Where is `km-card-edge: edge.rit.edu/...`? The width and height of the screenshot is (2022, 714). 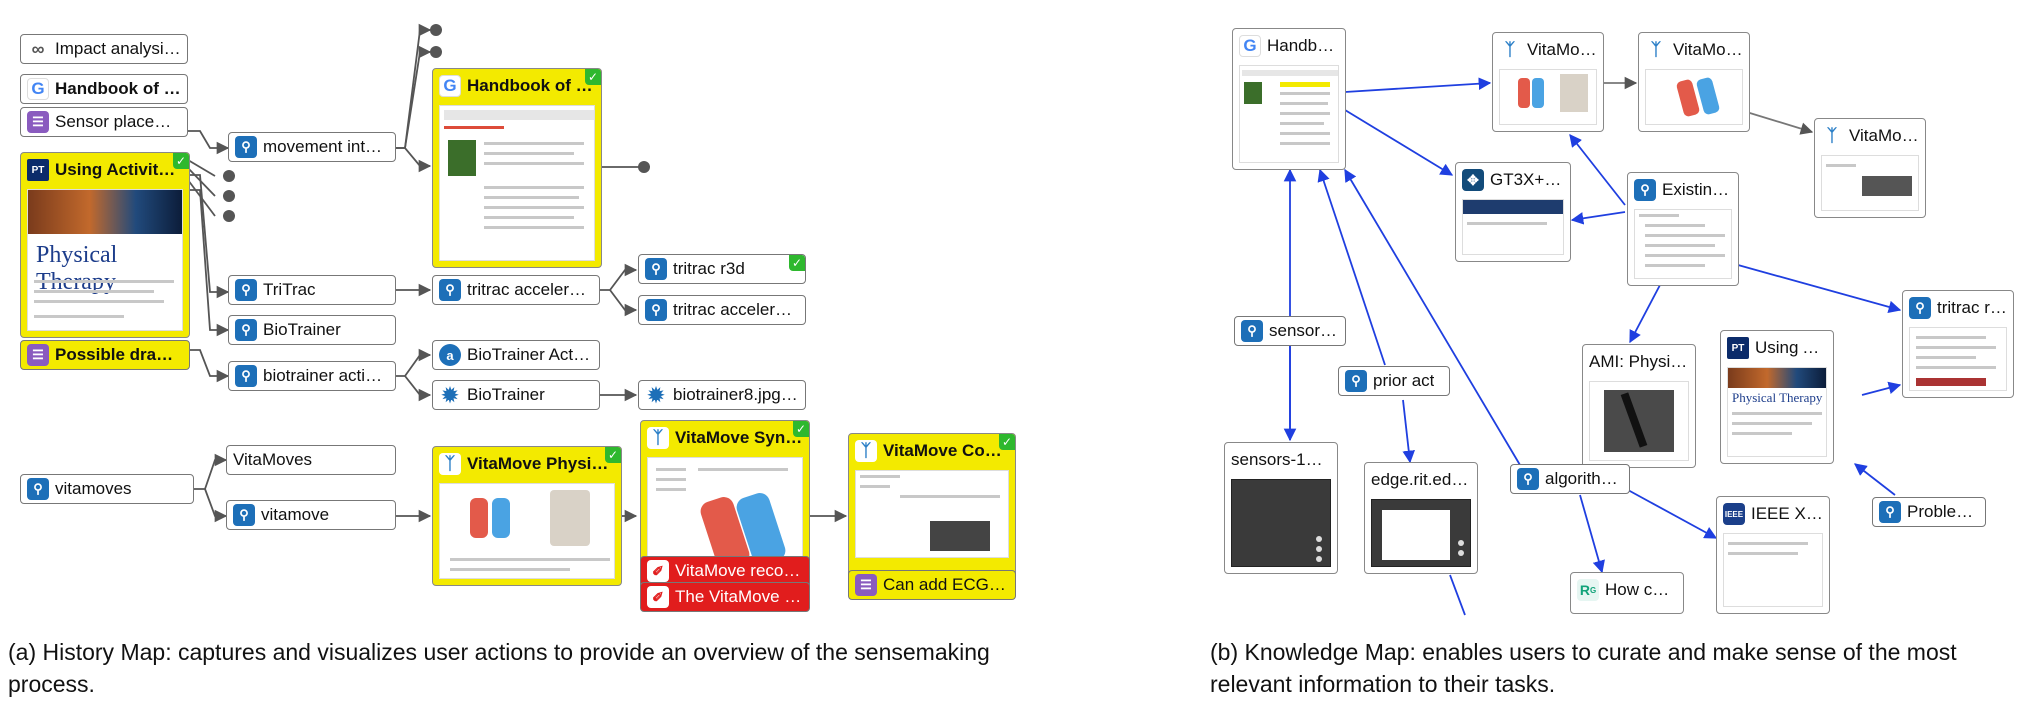
km-card-edge: edge.rit.edu/... is located at coordinates (1421, 518).